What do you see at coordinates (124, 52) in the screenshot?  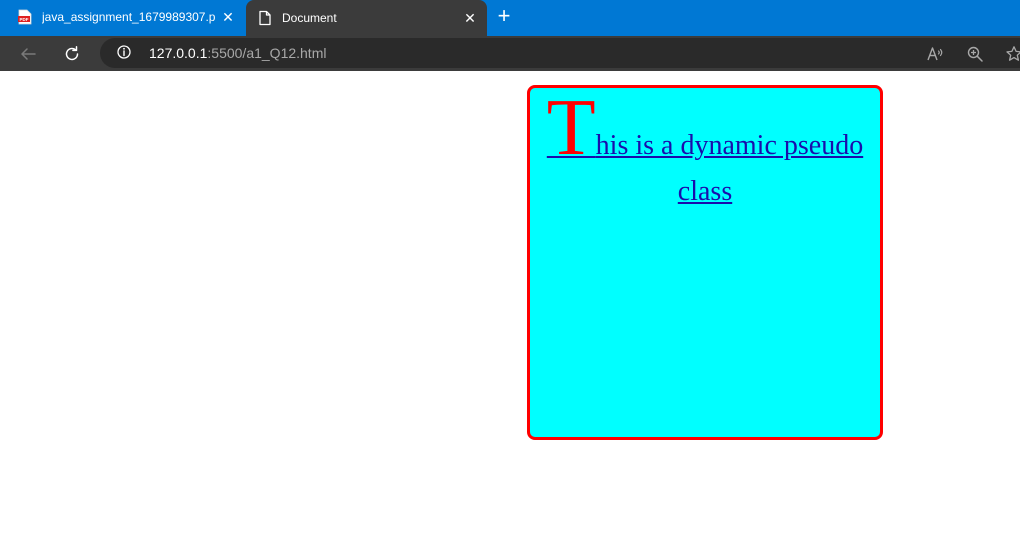 I see `info-icon` at bounding box center [124, 52].